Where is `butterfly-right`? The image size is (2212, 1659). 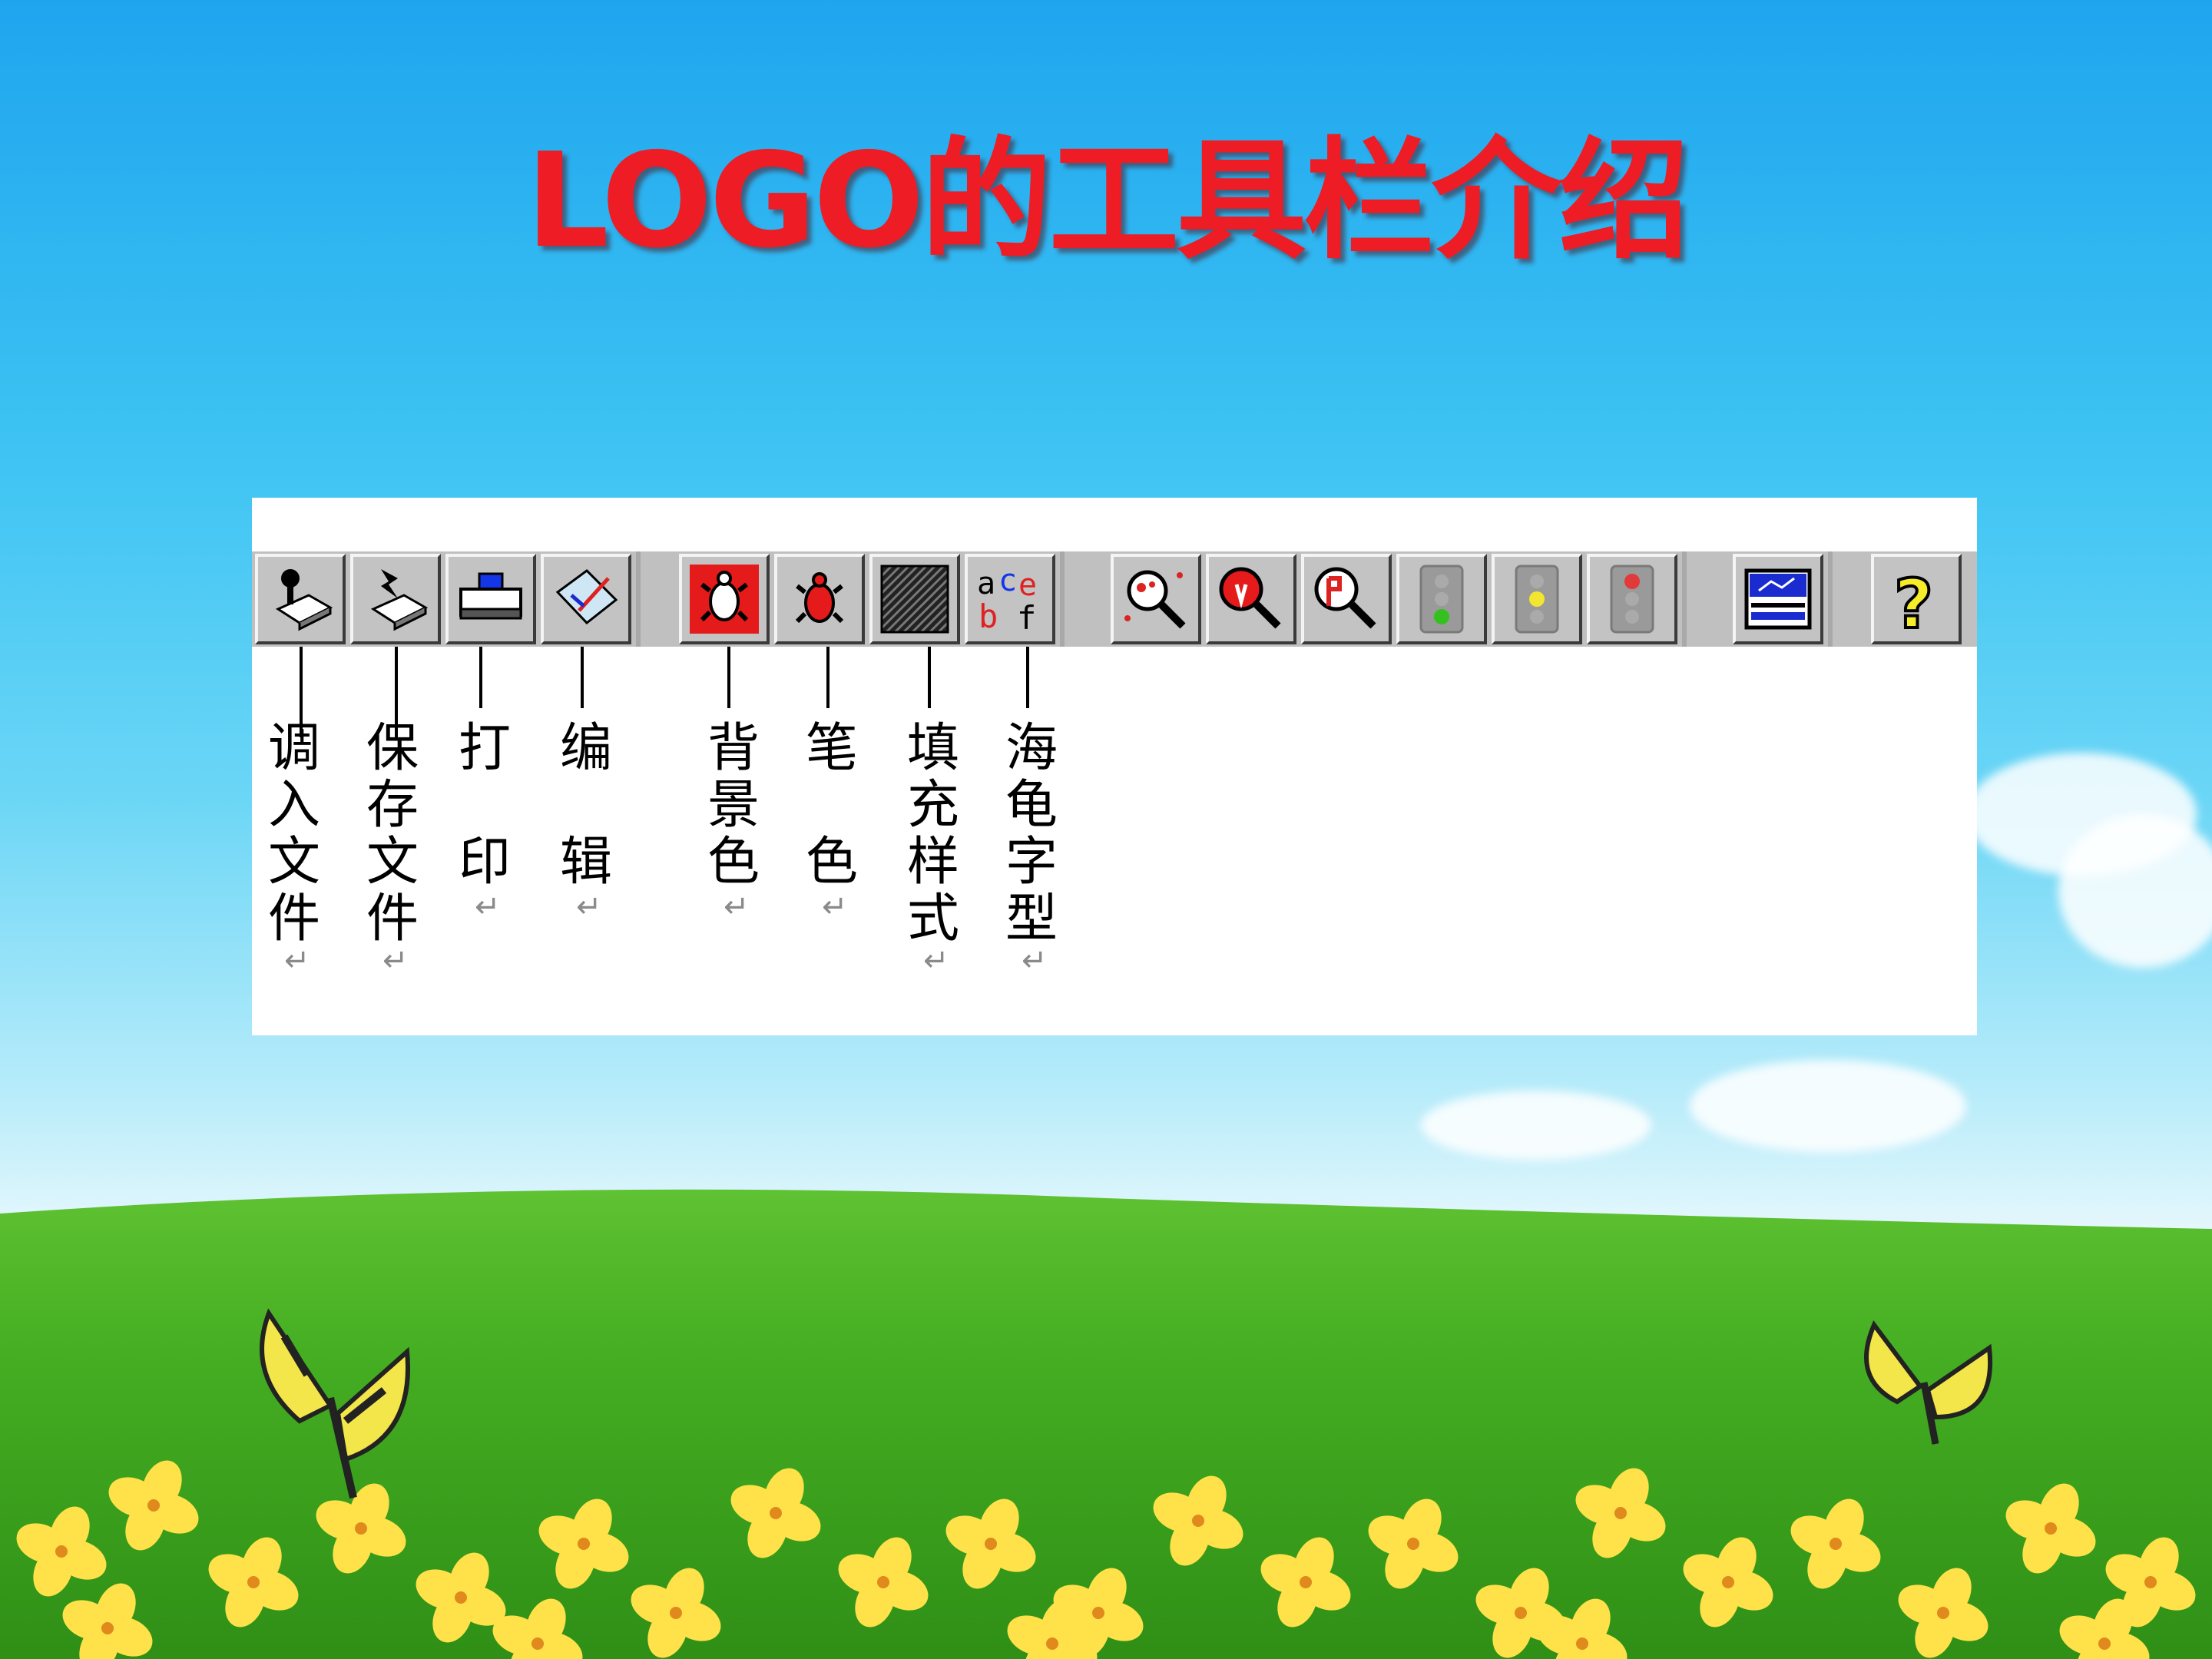 butterfly-right is located at coordinates (1929, 1382).